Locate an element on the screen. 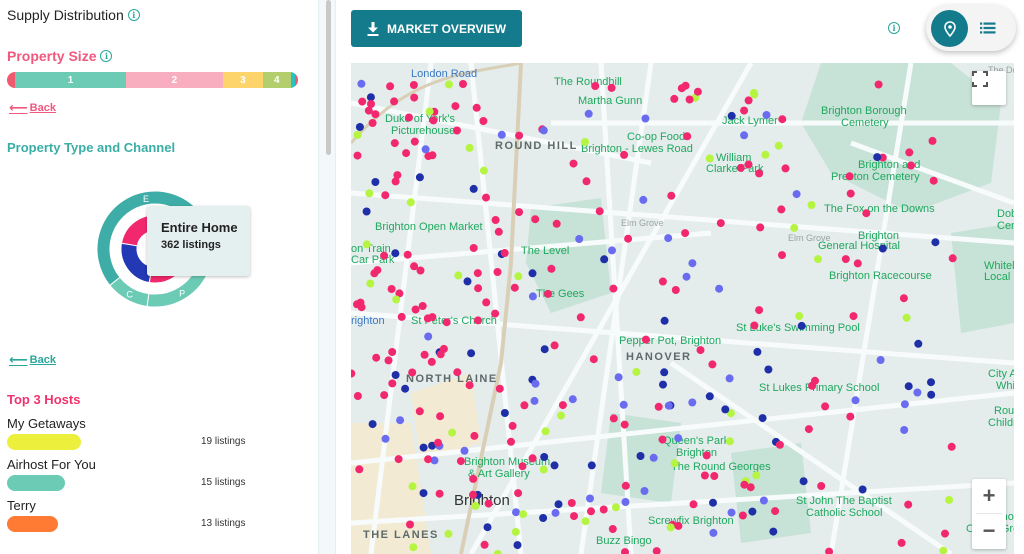 The image size is (1024, 554). host-item: My Getaways 19 listings is located at coordinates (157, 433).